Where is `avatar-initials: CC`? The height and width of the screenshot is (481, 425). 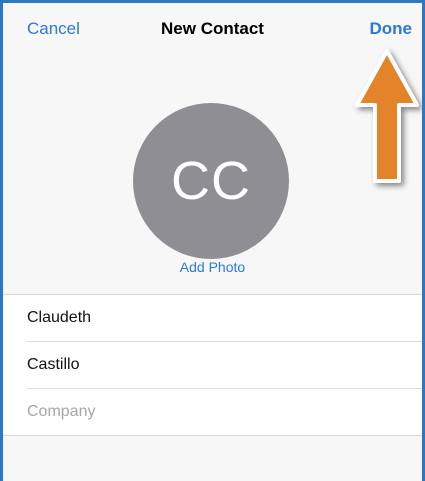
avatar-initials: CC is located at coordinates (211, 181).